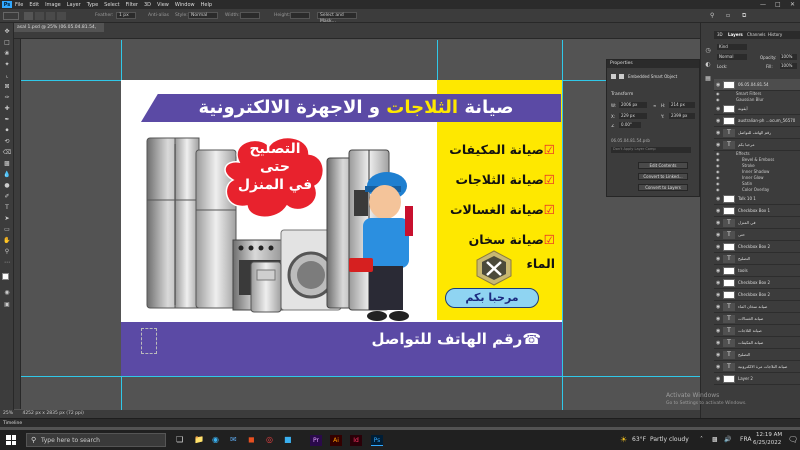 This screenshot has width=800, height=450. What do you see at coordinates (757, 199) in the screenshot?
I see `layer-row: ◉ Talk 10 1` at bounding box center [757, 199].